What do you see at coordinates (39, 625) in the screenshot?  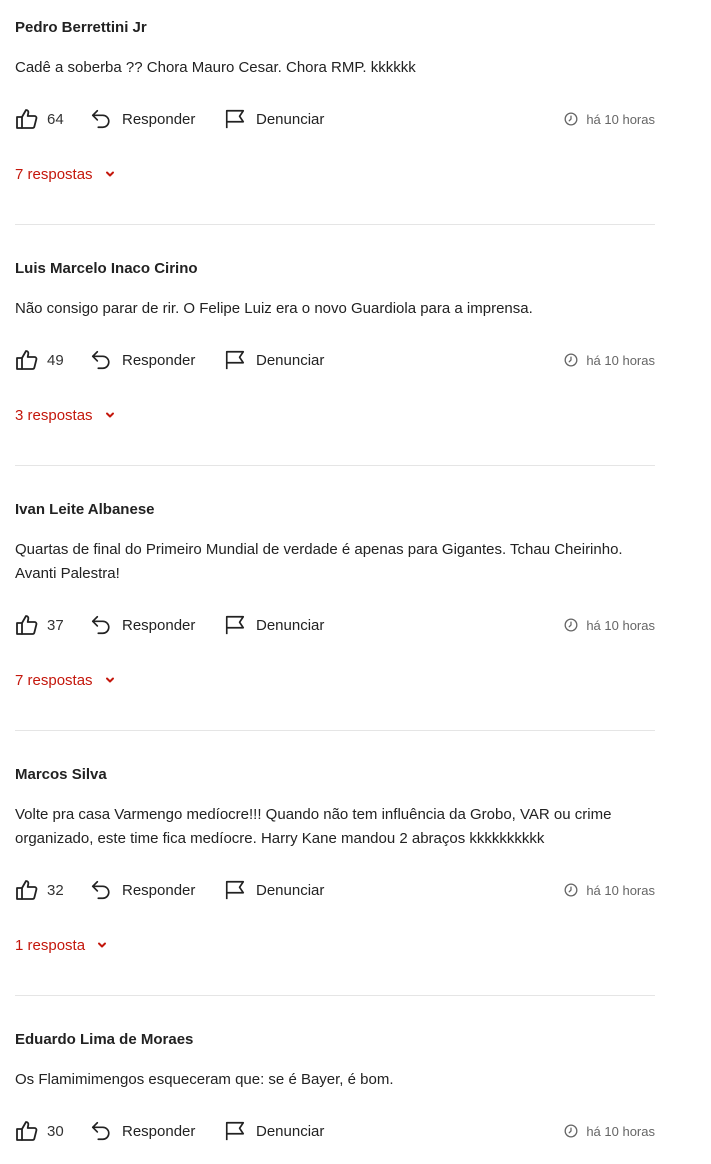 I see `like-button: 37` at bounding box center [39, 625].